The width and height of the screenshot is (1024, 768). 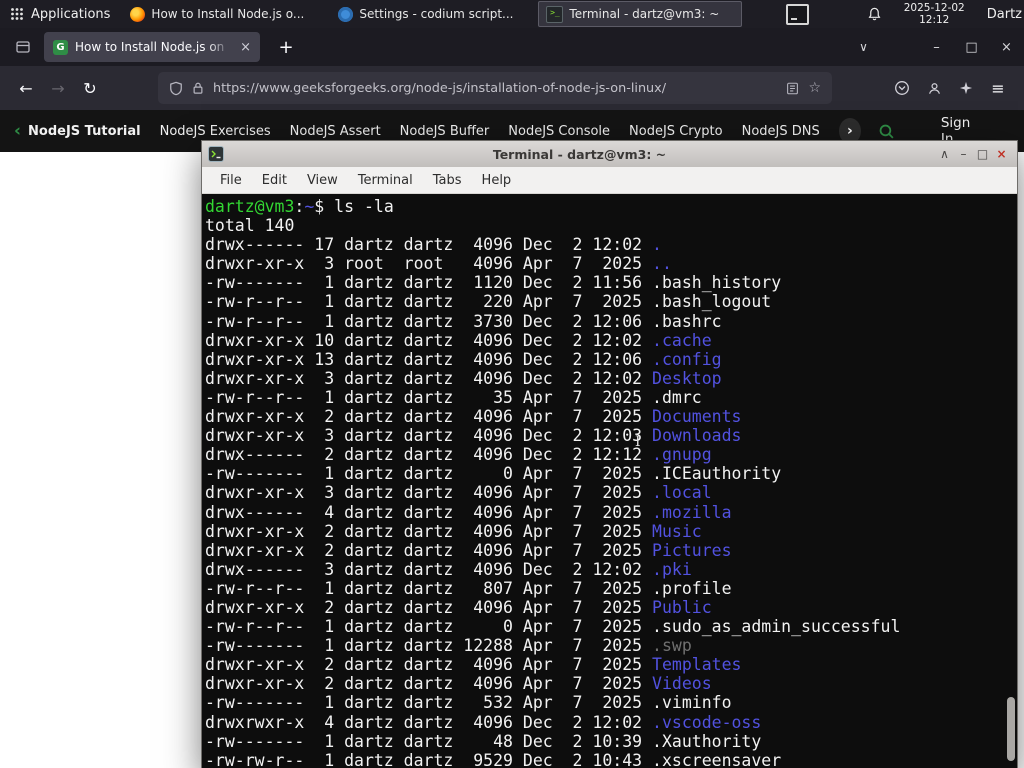 I want to click on panel-clock: 2025-12-02 12:12, so click(x=934, y=14).